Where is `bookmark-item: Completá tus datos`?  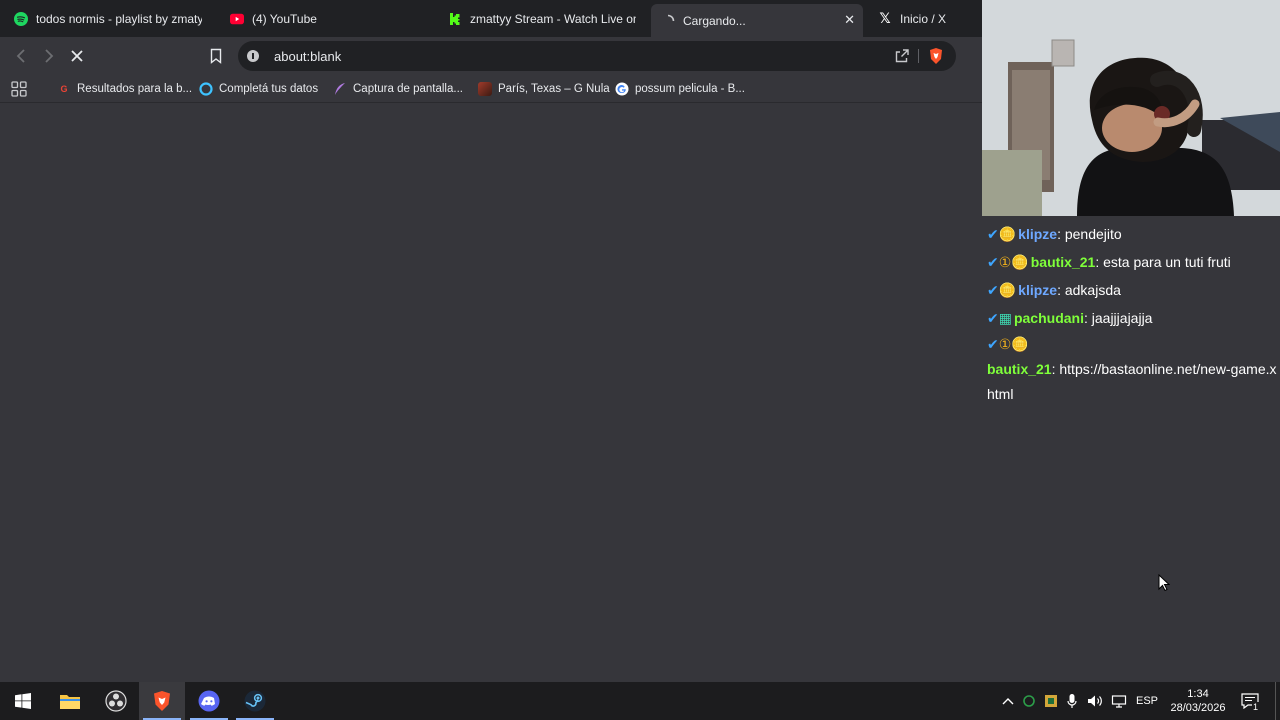 bookmark-item: Completá tus datos is located at coordinates (258, 89).